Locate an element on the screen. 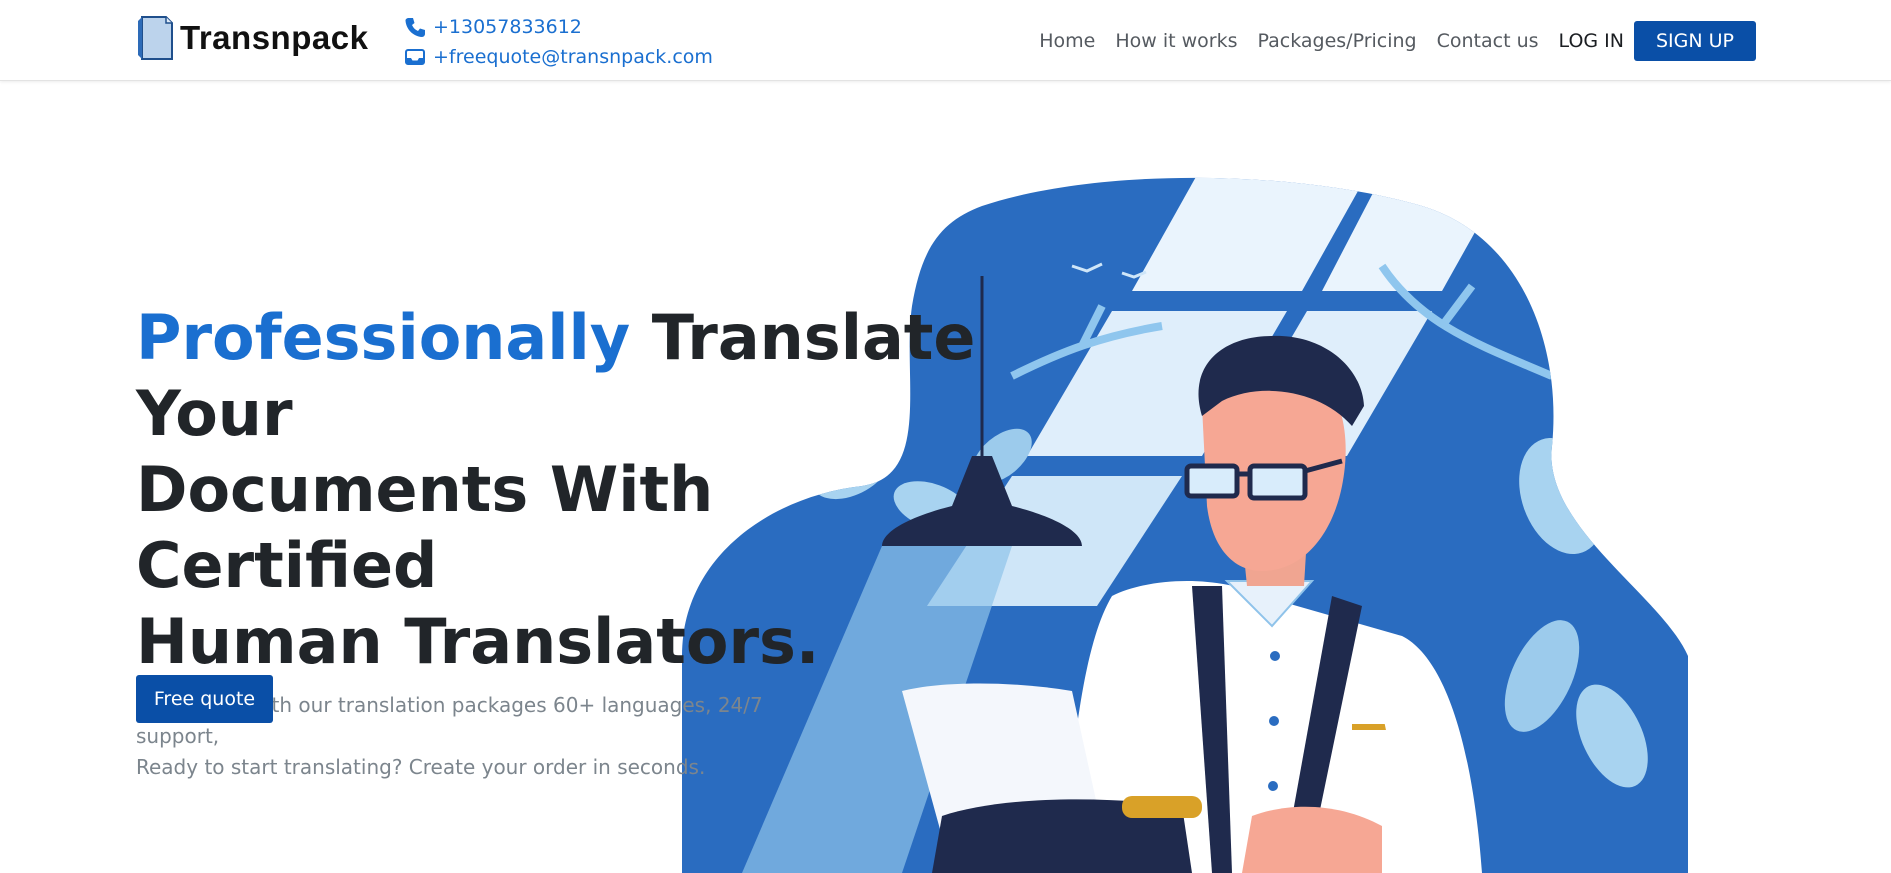 The height and width of the screenshot is (873, 1891). typewriter-knob is located at coordinates (1162, 807).